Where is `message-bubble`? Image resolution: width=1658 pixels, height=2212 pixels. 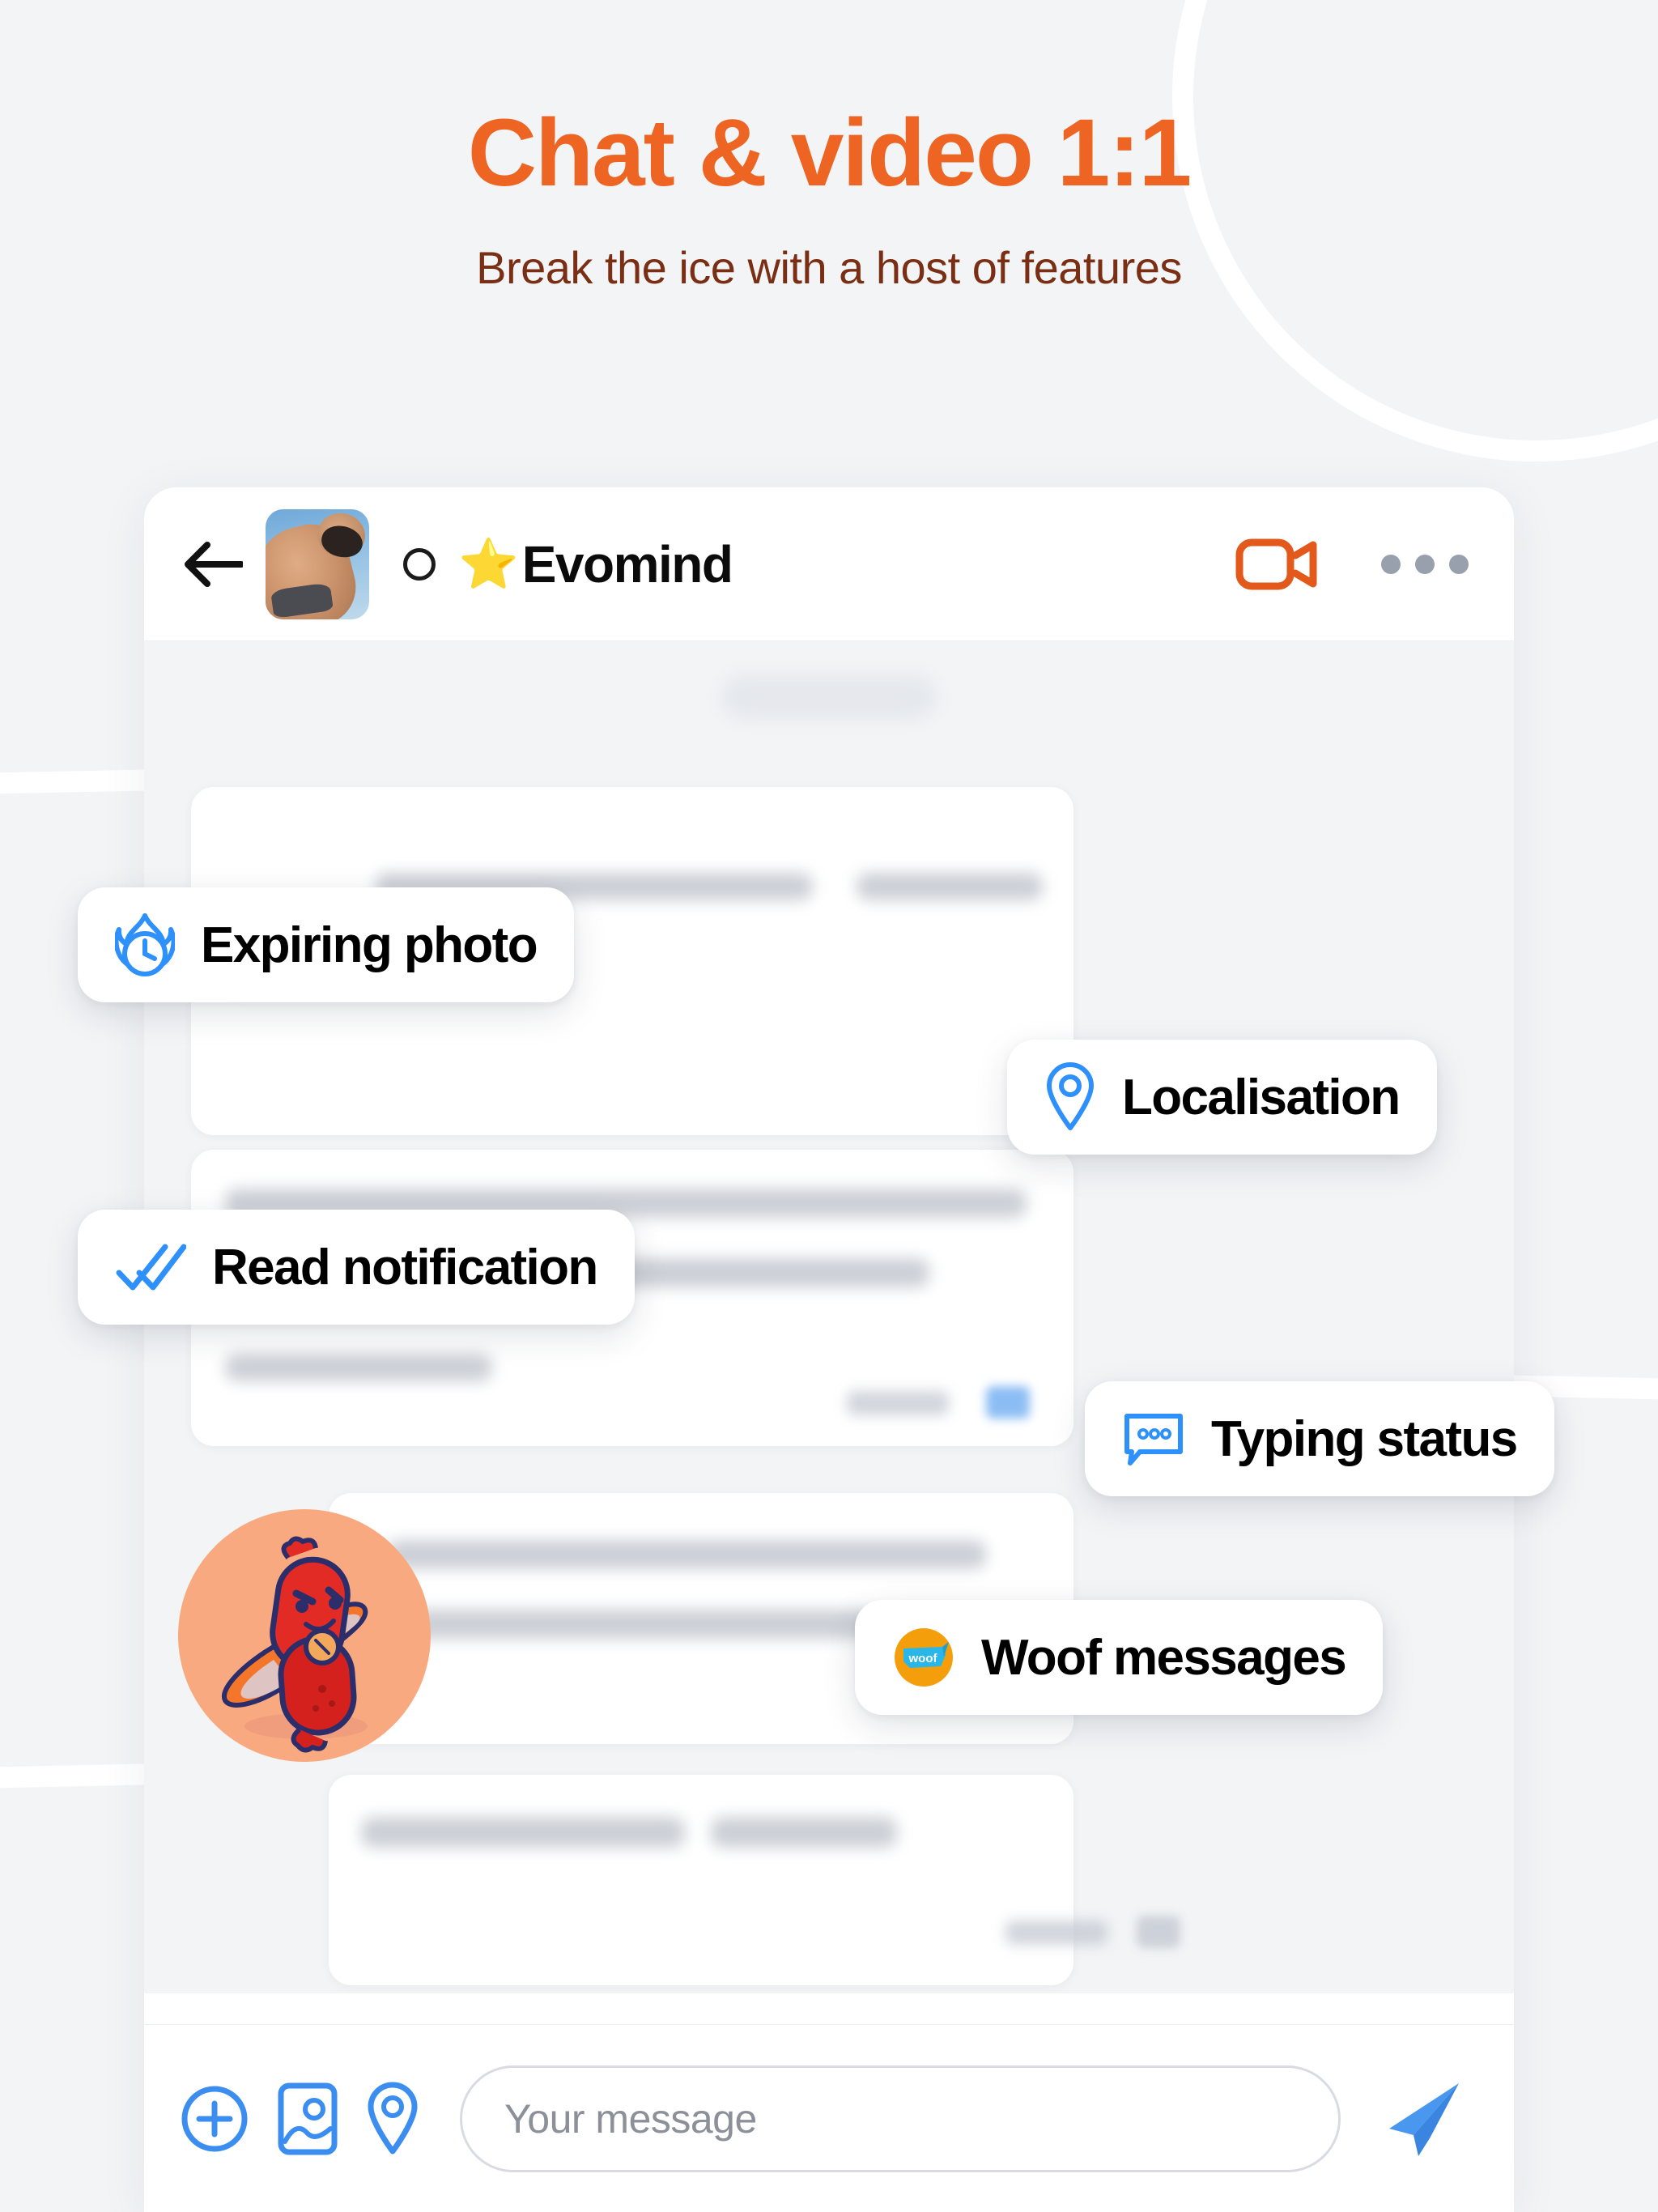
message-bubble is located at coordinates (701, 1880).